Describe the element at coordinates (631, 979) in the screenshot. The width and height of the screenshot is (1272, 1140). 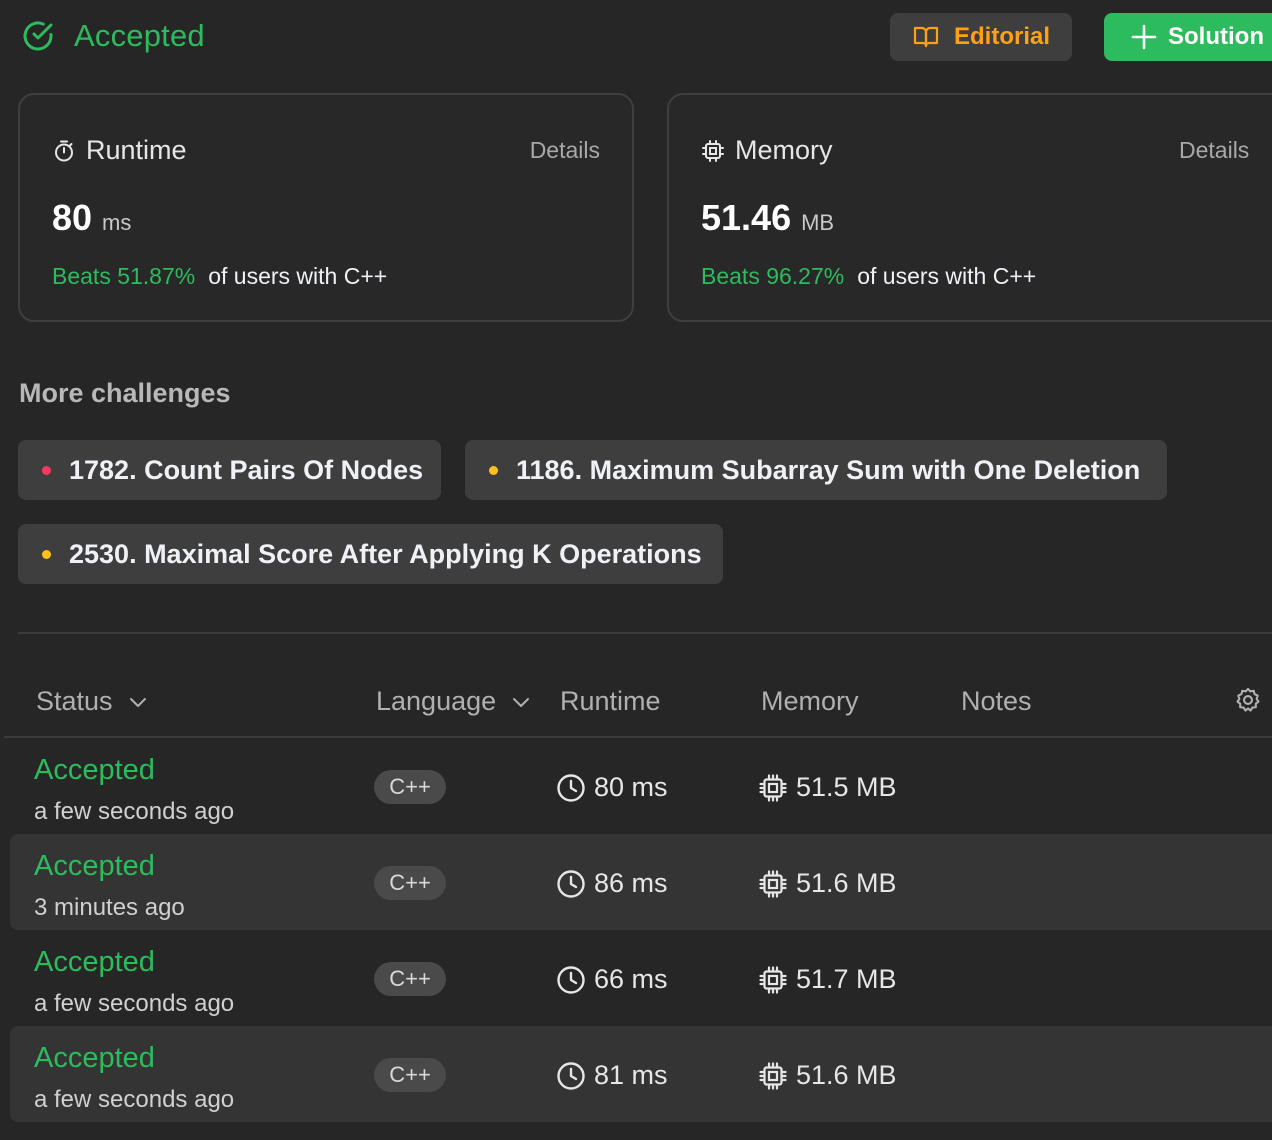
I see `runtime-value: 66 ms` at that location.